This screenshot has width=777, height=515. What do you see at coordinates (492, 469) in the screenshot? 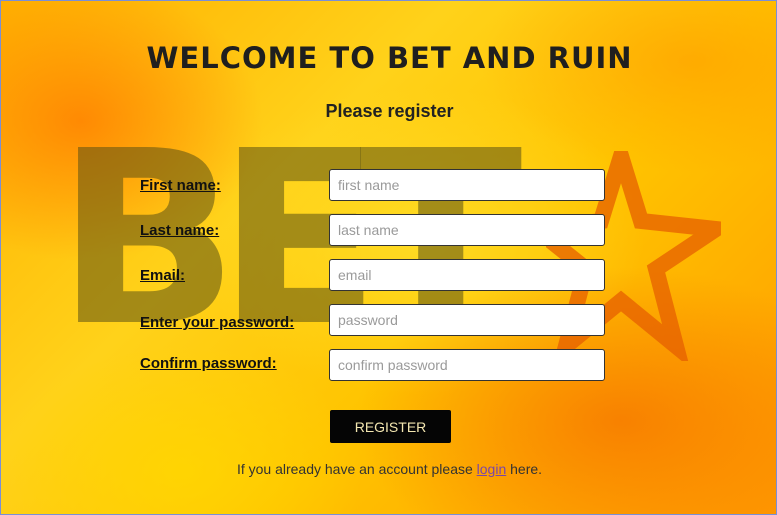
I see `login-link: login` at bounding box center [492, 469].